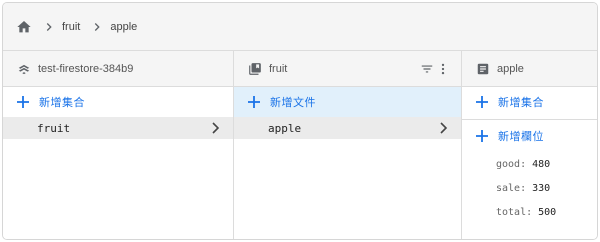 The image size is (600, 242). I want to click on root-column-header: test-firestore-384b9, so click(118, 69).